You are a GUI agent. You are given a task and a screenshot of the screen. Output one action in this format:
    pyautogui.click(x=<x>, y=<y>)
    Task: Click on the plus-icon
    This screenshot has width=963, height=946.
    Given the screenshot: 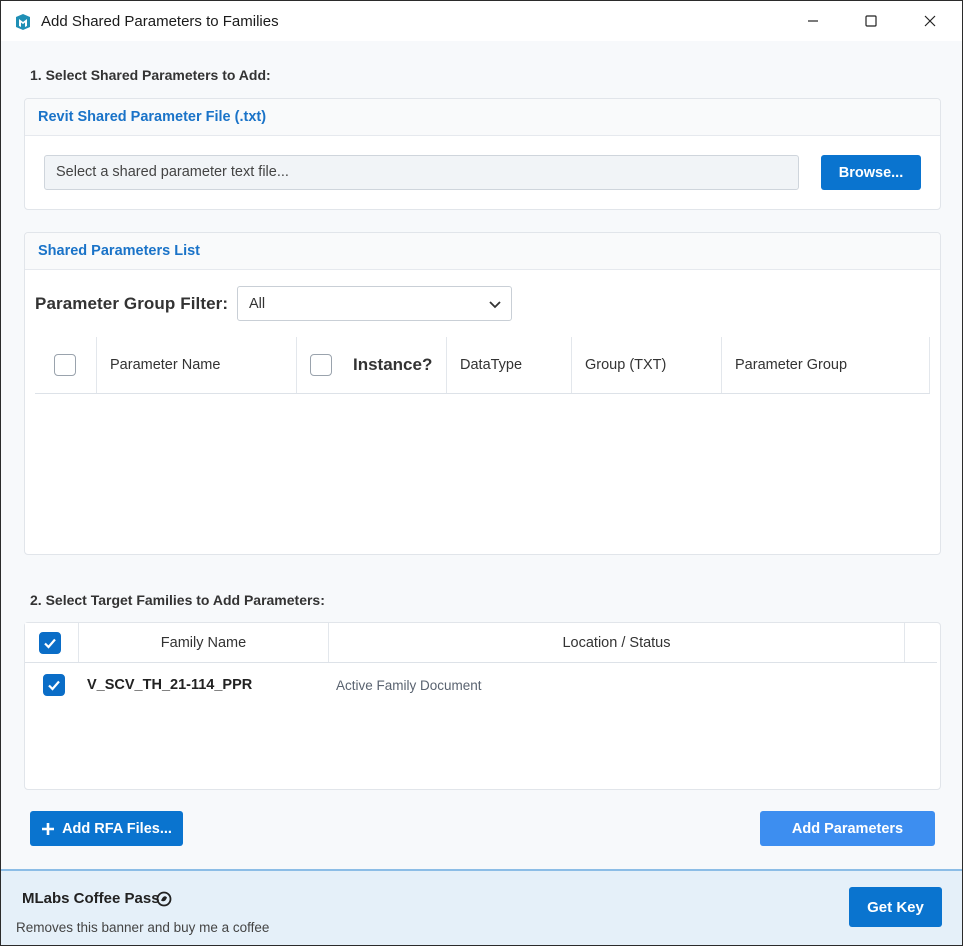 What is the action you would take?
    pyautogui.click(x=48, y=828)
    